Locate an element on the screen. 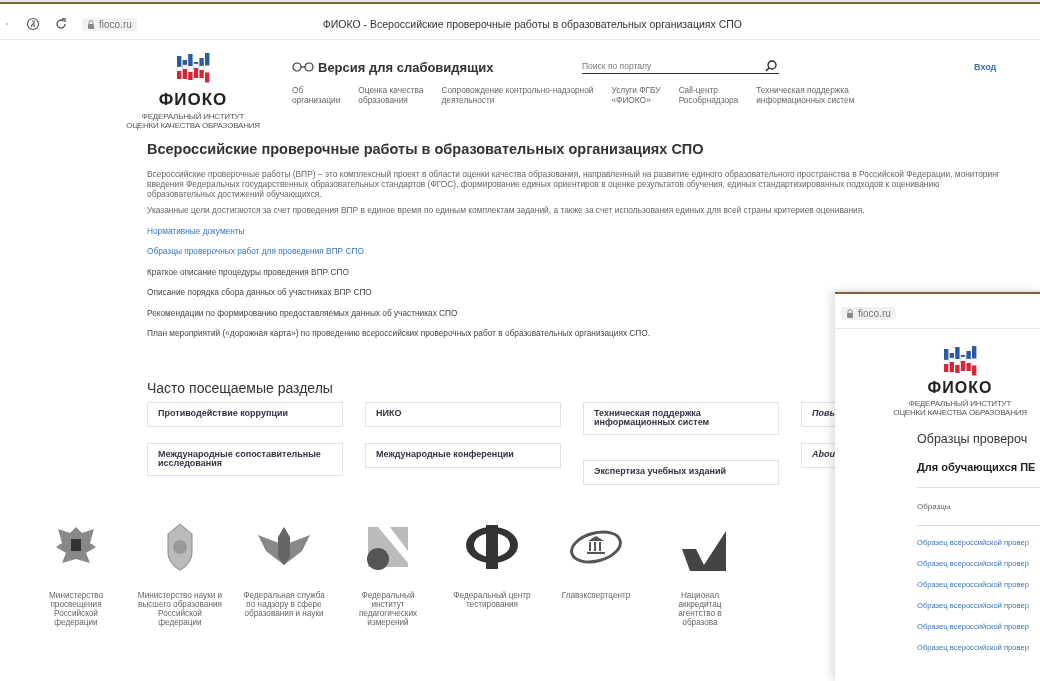 This screenshot has height=681, width=1040. glasses-icon is located at coordinates (303, 67).